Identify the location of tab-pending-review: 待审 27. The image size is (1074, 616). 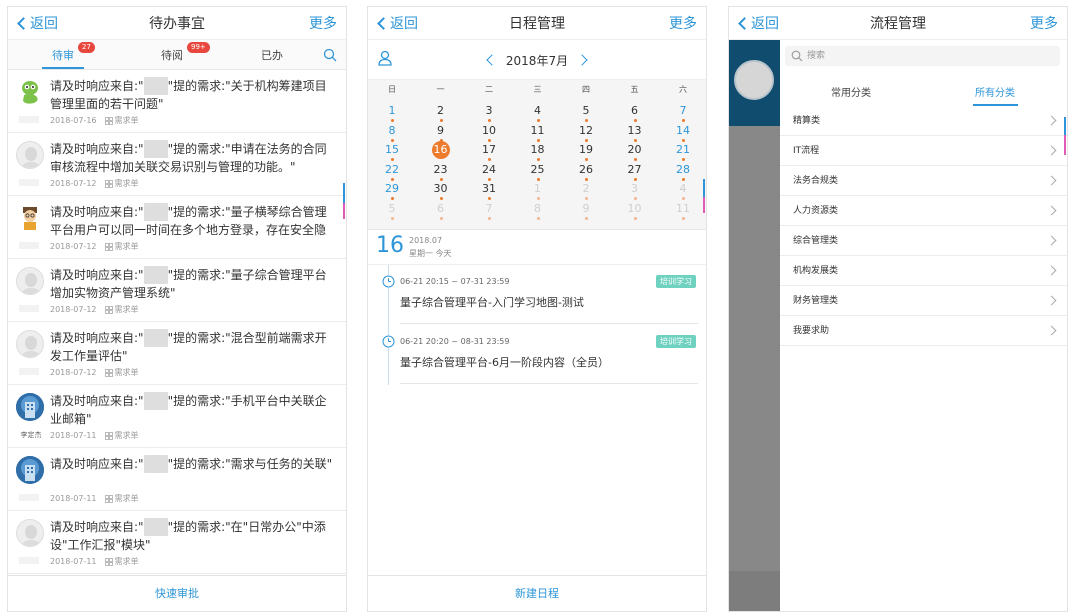
(73, 52).